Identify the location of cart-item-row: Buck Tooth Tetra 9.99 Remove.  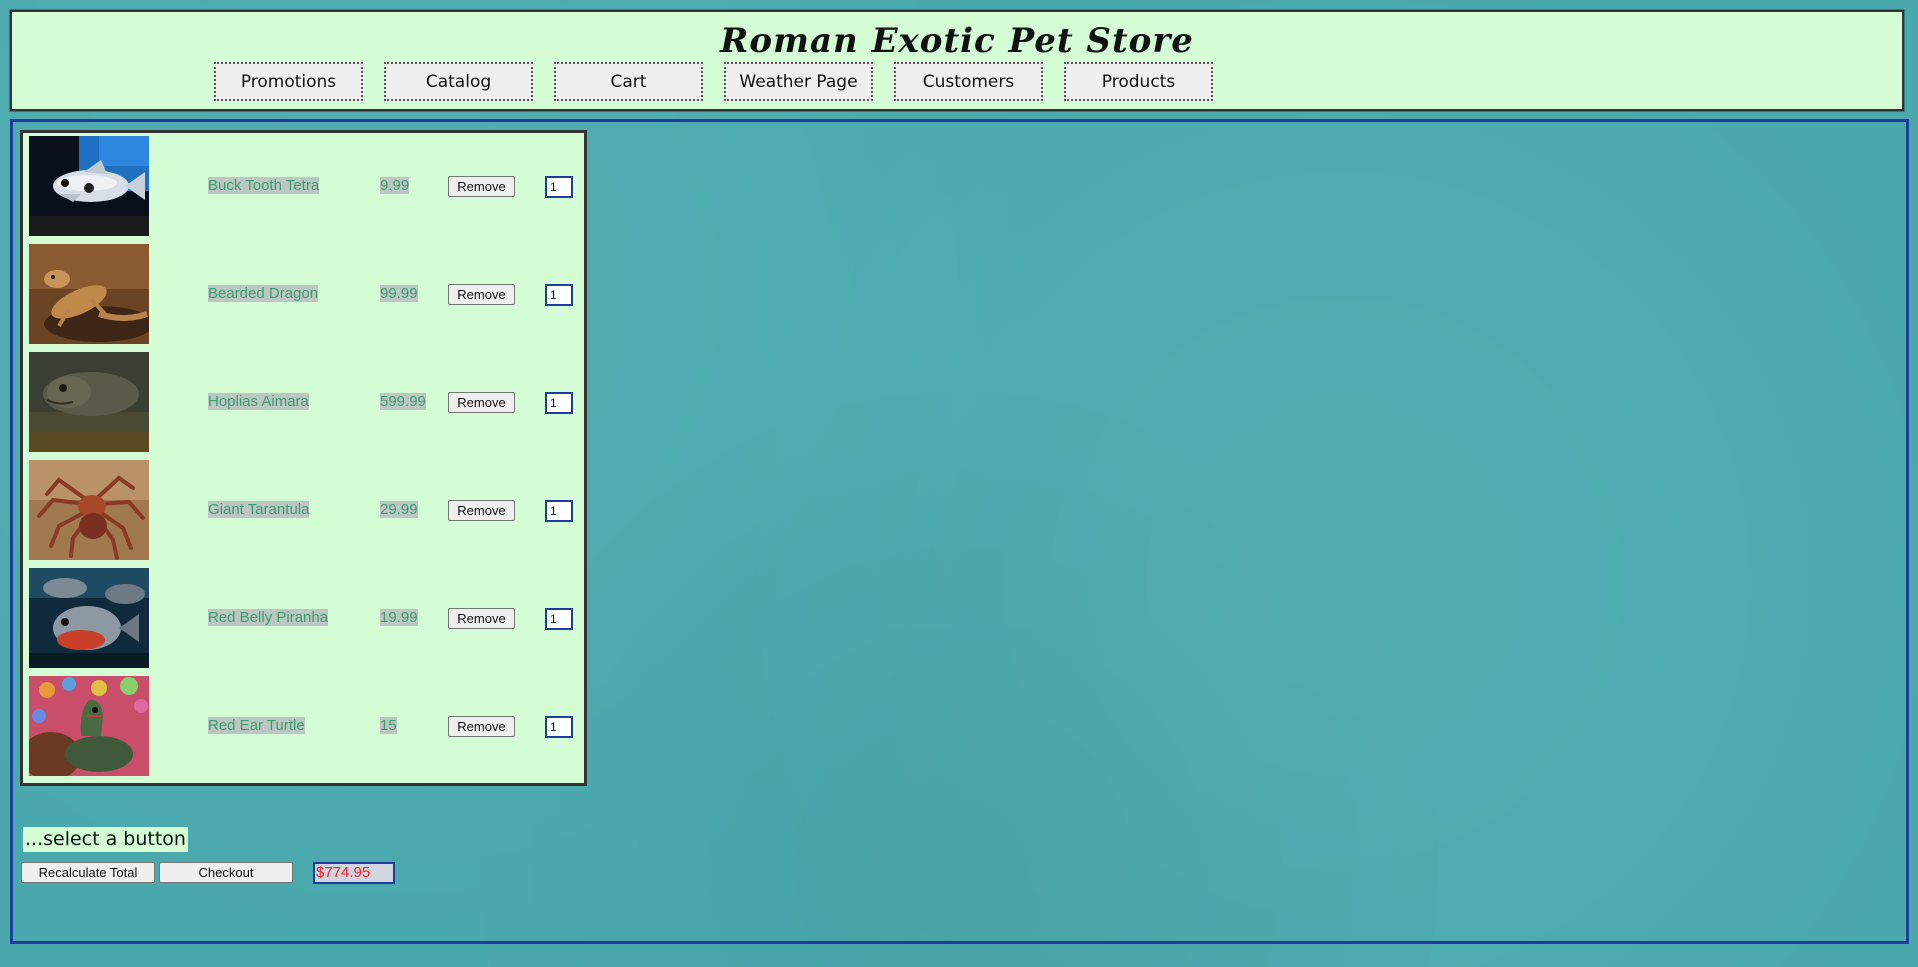
(304, 186).